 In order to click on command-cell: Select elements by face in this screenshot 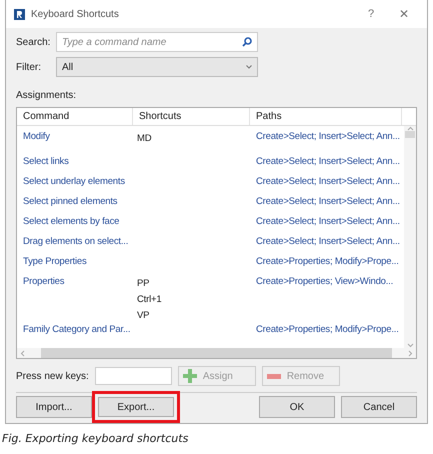, I will do `click(75, 225)`.